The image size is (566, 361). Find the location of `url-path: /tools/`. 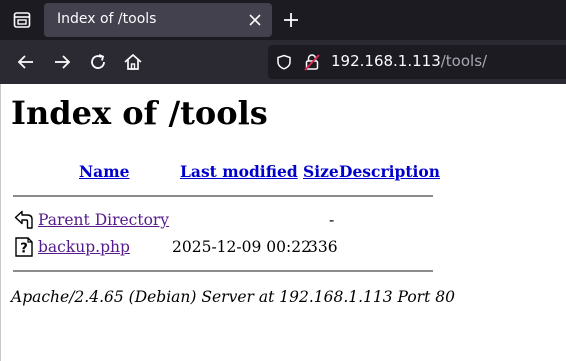

url-path: /tools/ is located at coordinates (464, 61).